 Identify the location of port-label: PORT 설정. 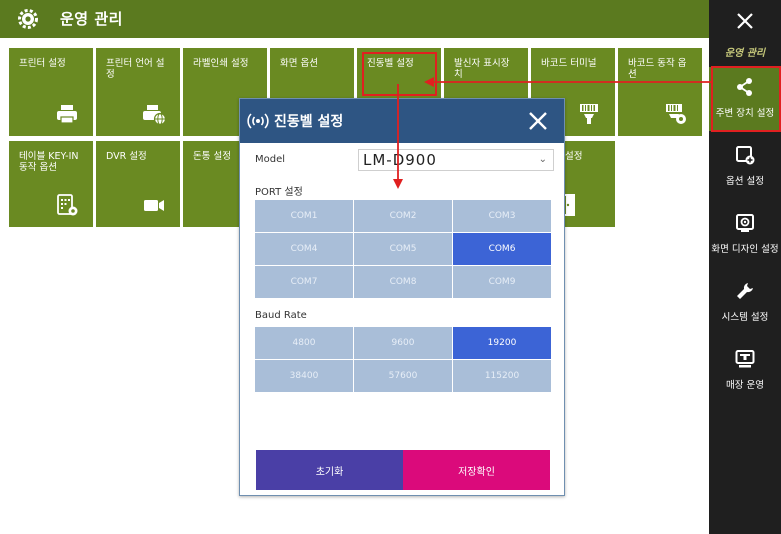
(279, 192).